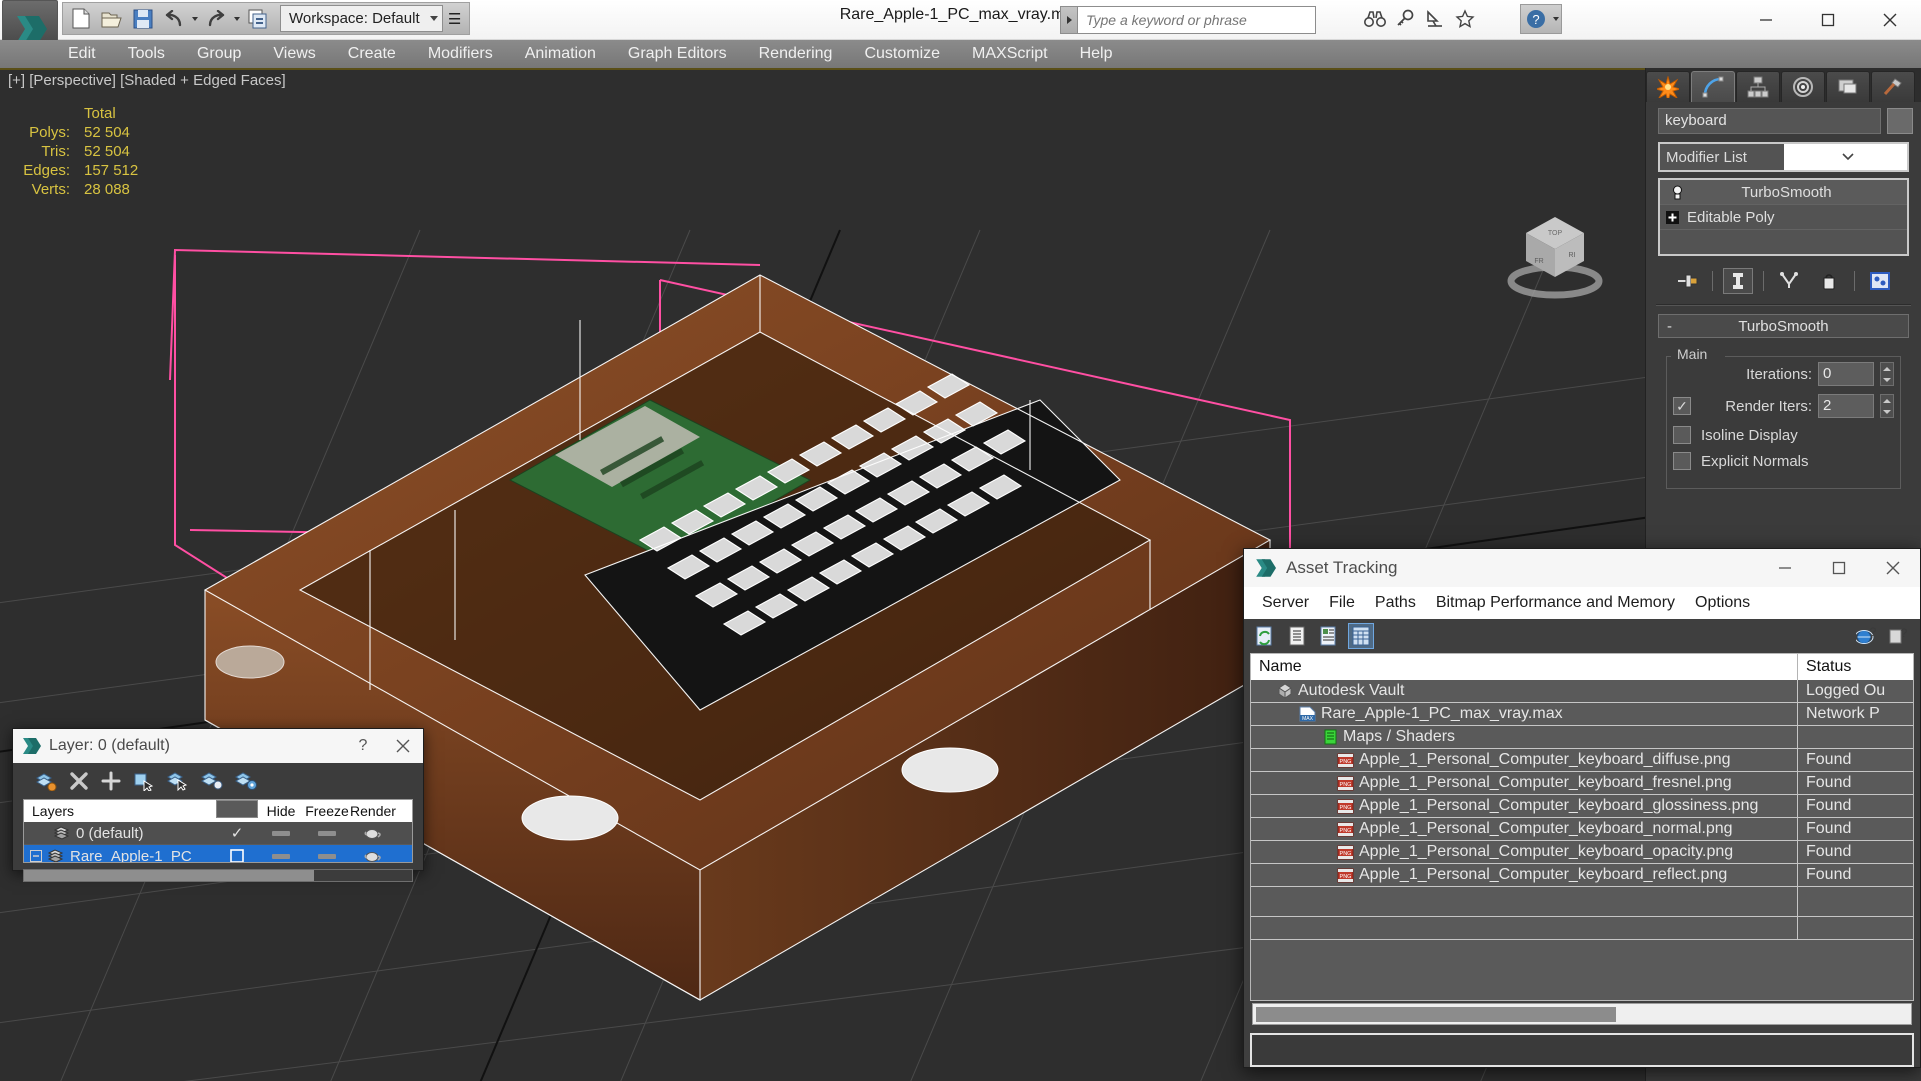 The width and height of the screenshot is (1921, 1081). I want to click on asset-tracking-maximize-button, so click(1839, 568).